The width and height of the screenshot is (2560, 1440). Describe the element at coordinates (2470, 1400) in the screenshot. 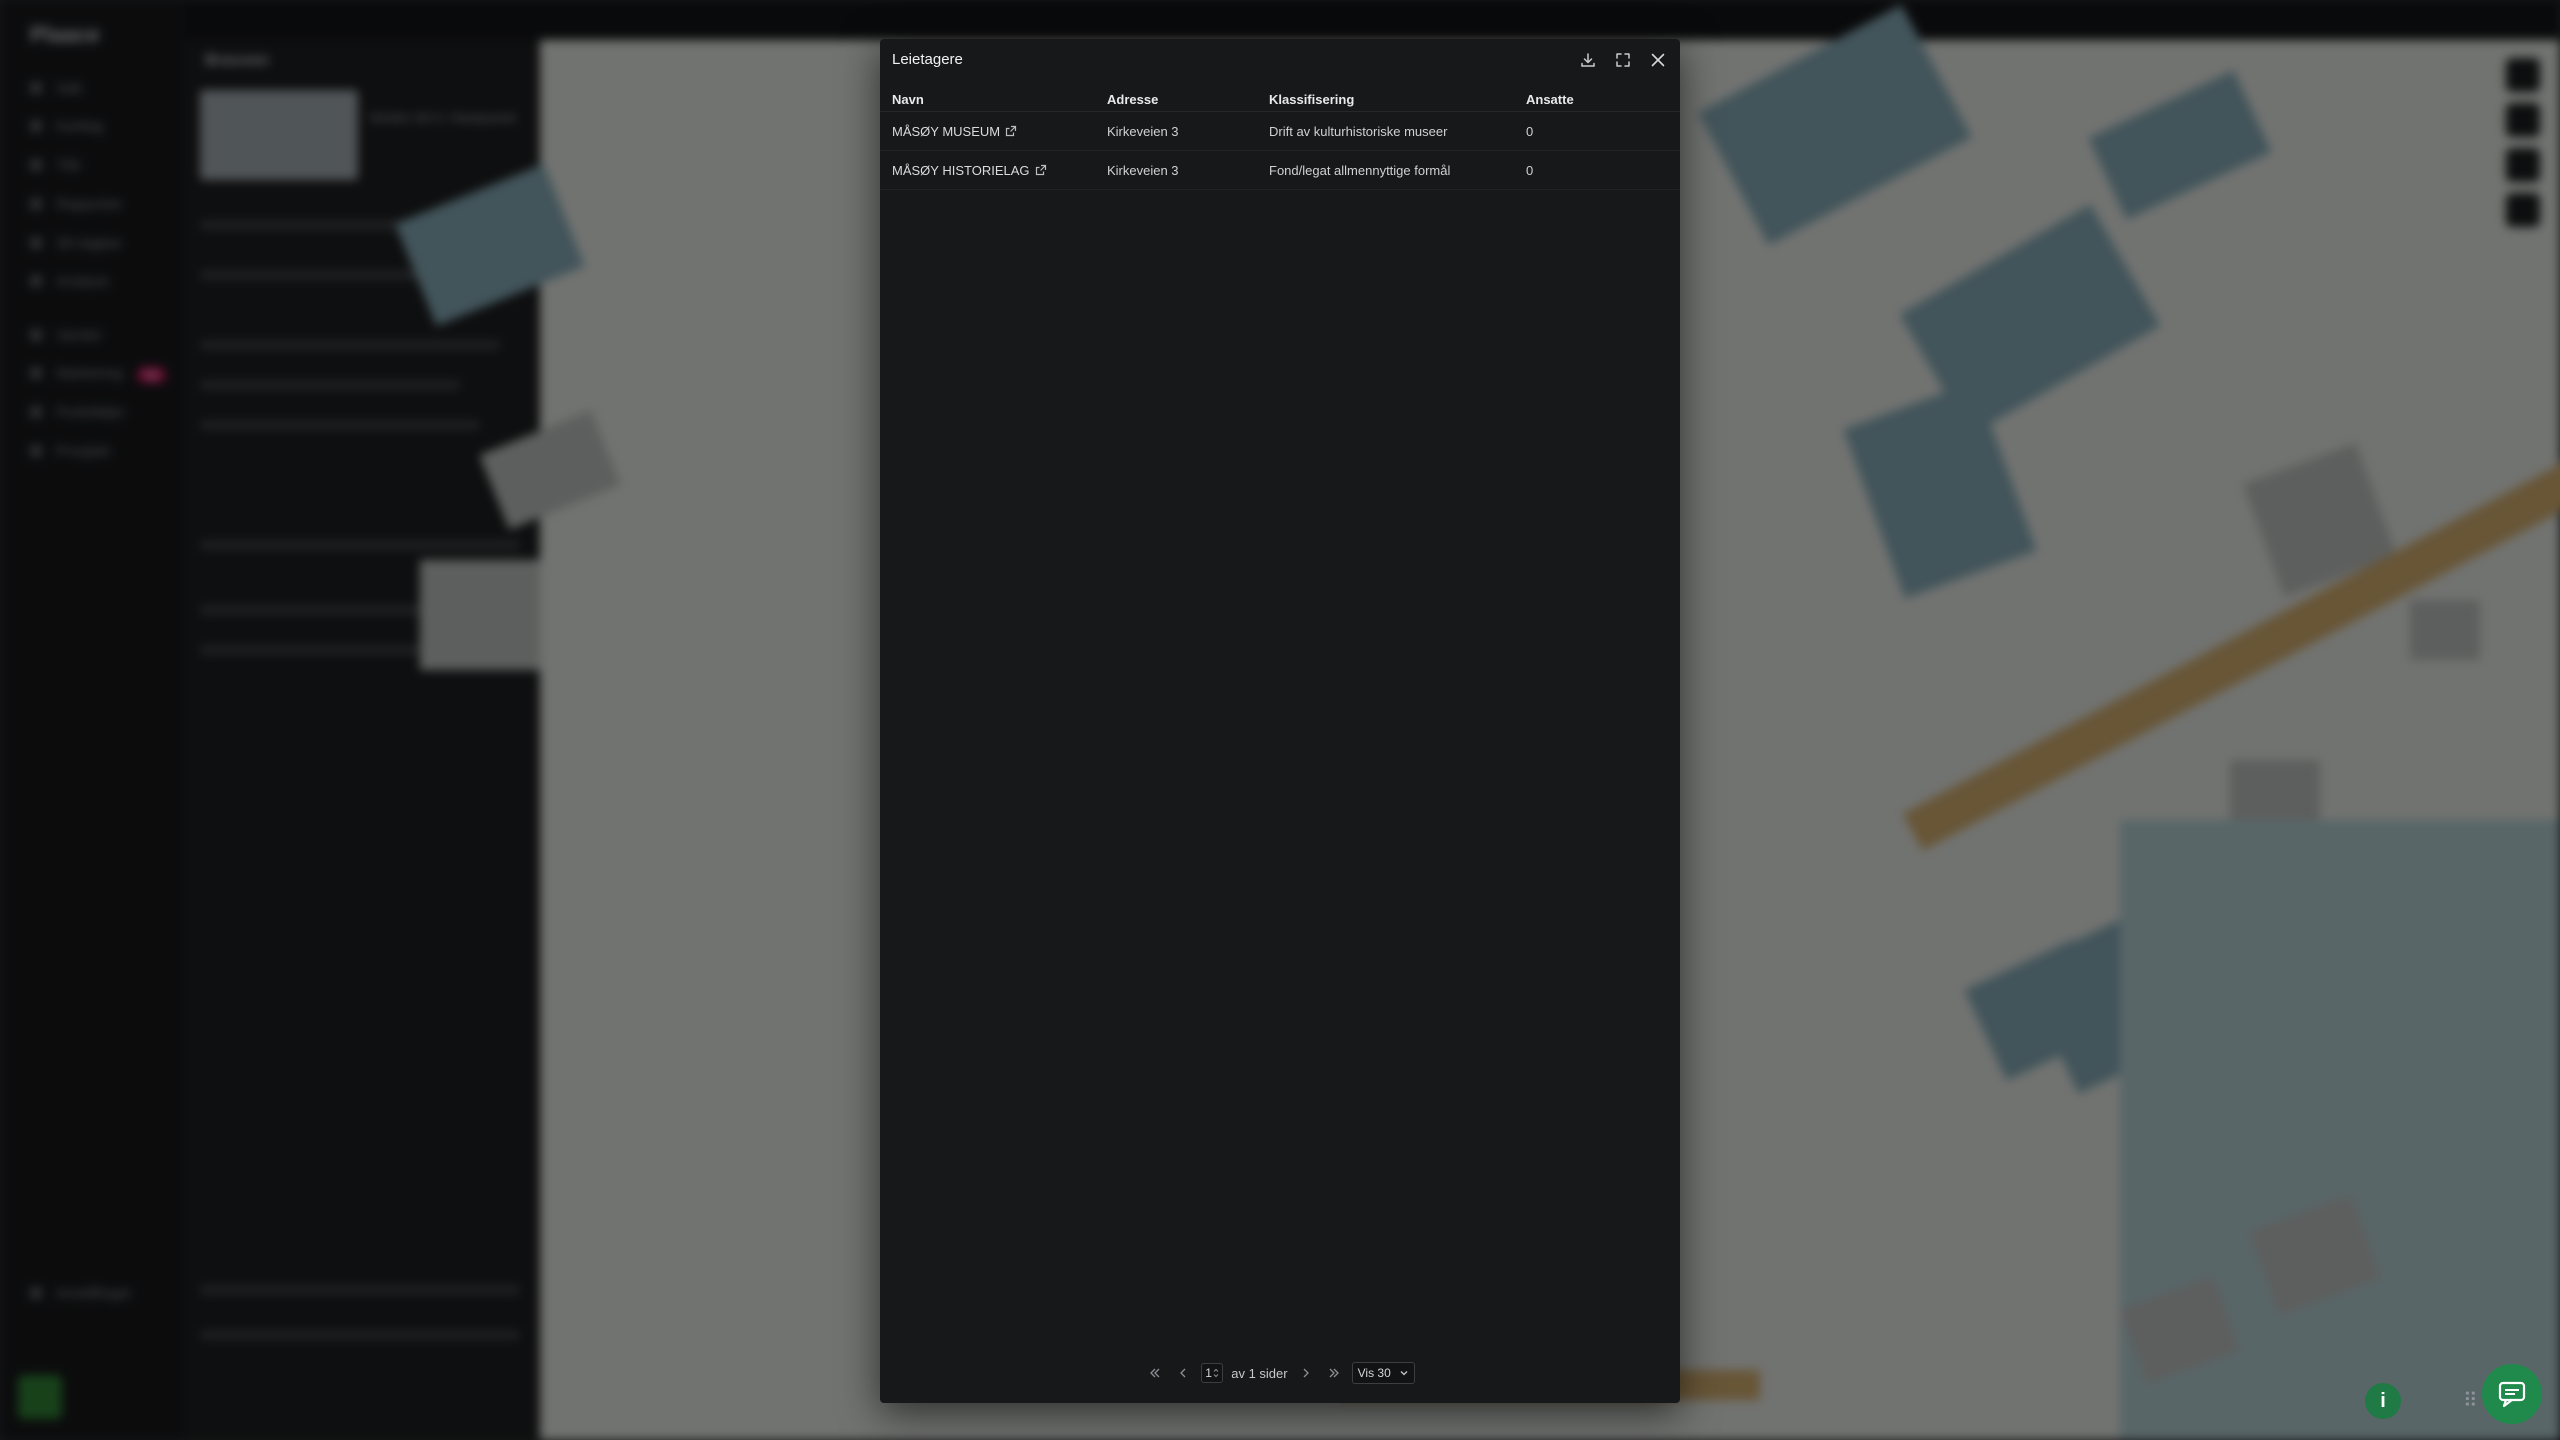

I see `drag-handle-icon: ⠿` at that location.